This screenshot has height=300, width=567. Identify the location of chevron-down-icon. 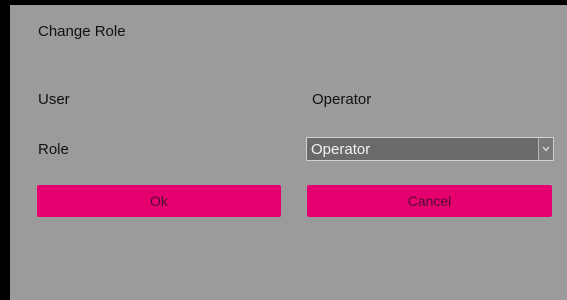
(545, 149).